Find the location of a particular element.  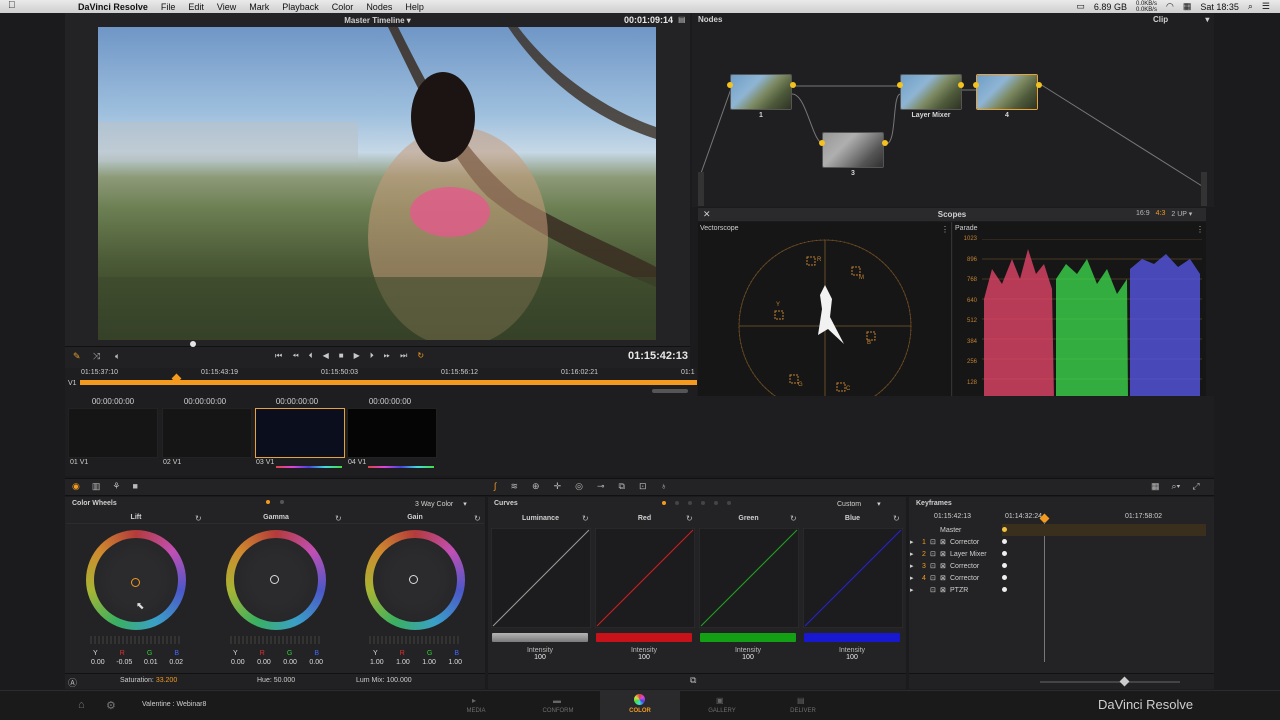

shuffle-icon: ⤨ is located at coordinates (96, 356).